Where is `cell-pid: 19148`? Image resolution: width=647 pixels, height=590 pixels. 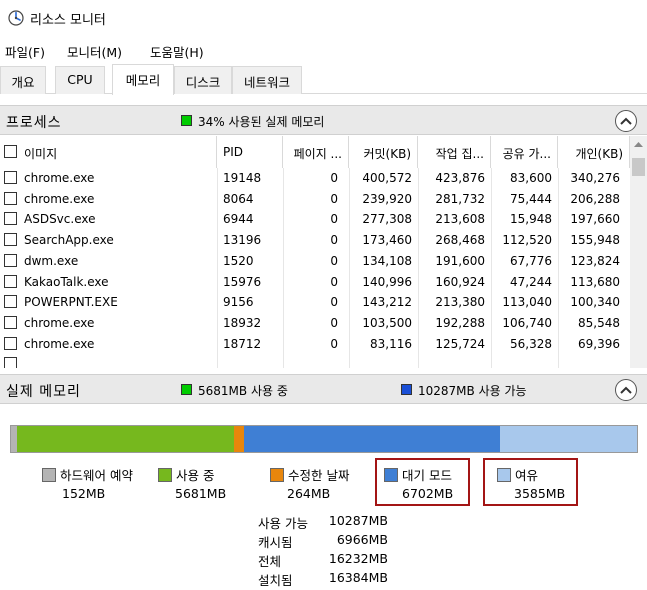 cell-pid: 19148 is located at coordinates (242, 178).